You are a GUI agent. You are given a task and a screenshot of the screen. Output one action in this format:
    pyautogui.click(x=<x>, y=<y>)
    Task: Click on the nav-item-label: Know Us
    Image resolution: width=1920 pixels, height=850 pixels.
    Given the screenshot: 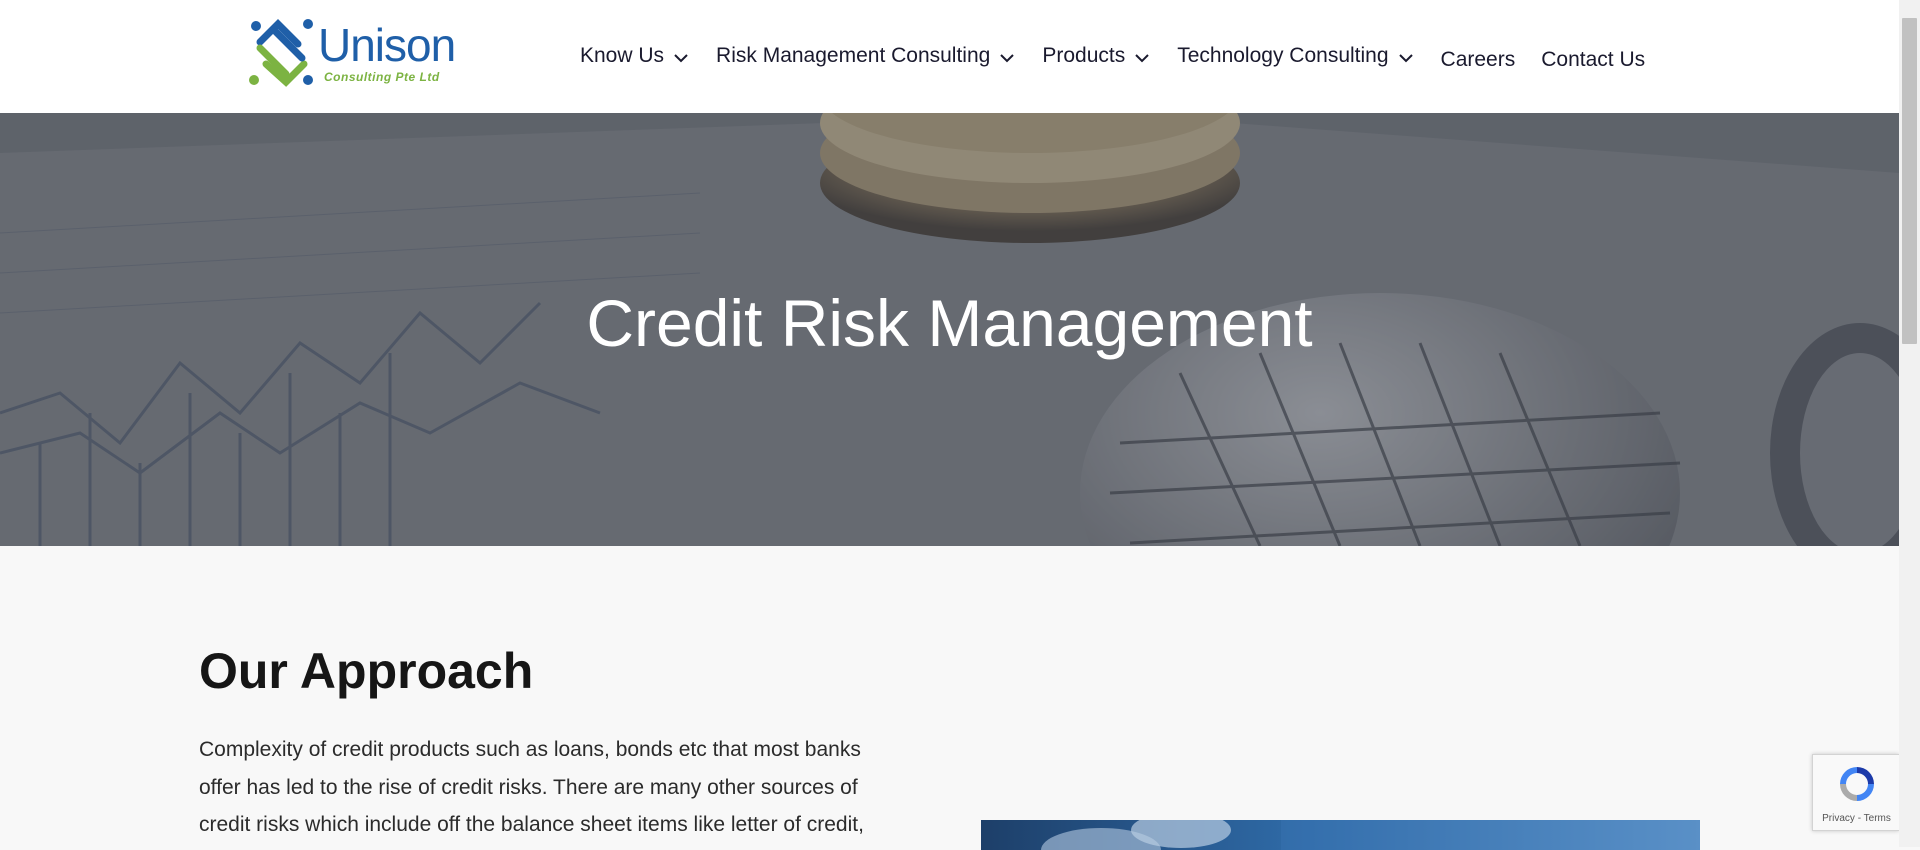 What is the action you would take?
    pyautogui.click(x=622, y=55)
    